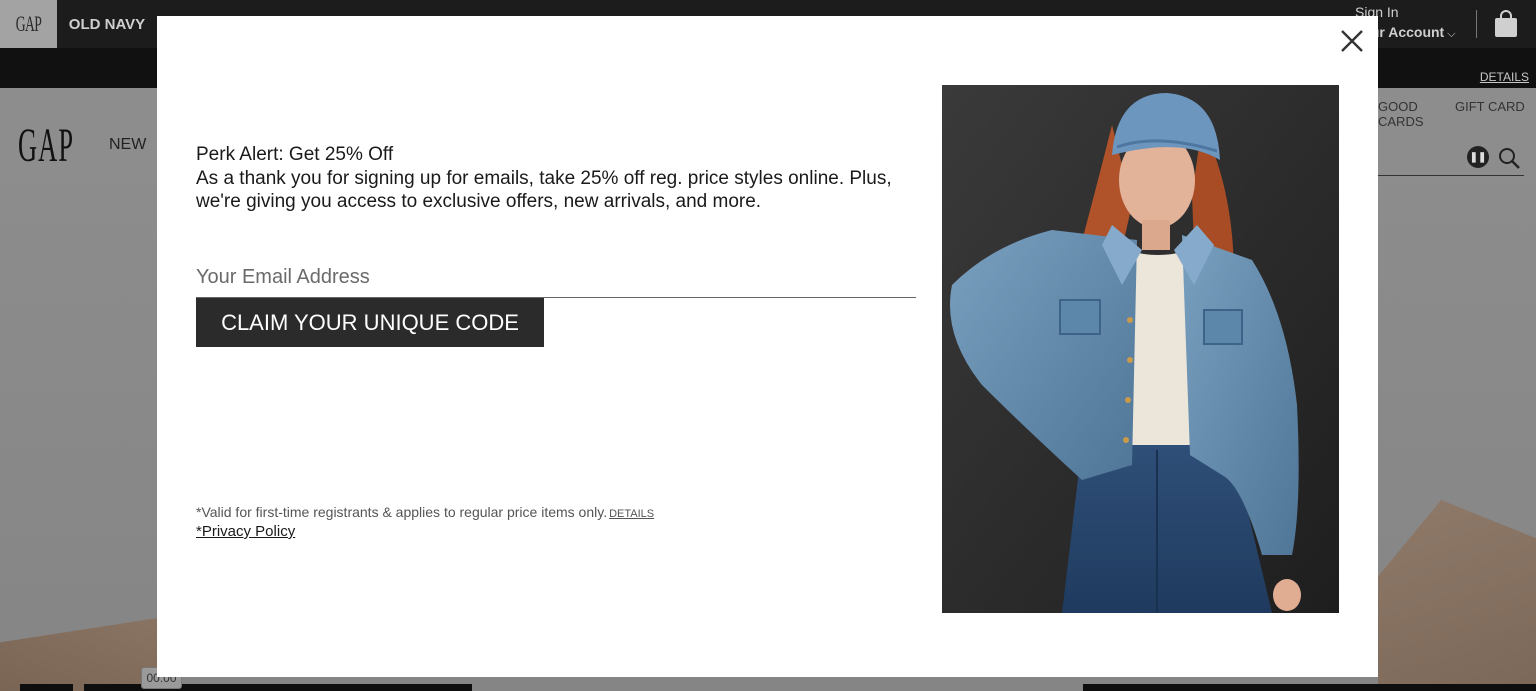 Image resolution: width=1536 pixels, height=691 pixels. I want to click on brand-old-navy-label: OLD NAVY, so click(107, 24).